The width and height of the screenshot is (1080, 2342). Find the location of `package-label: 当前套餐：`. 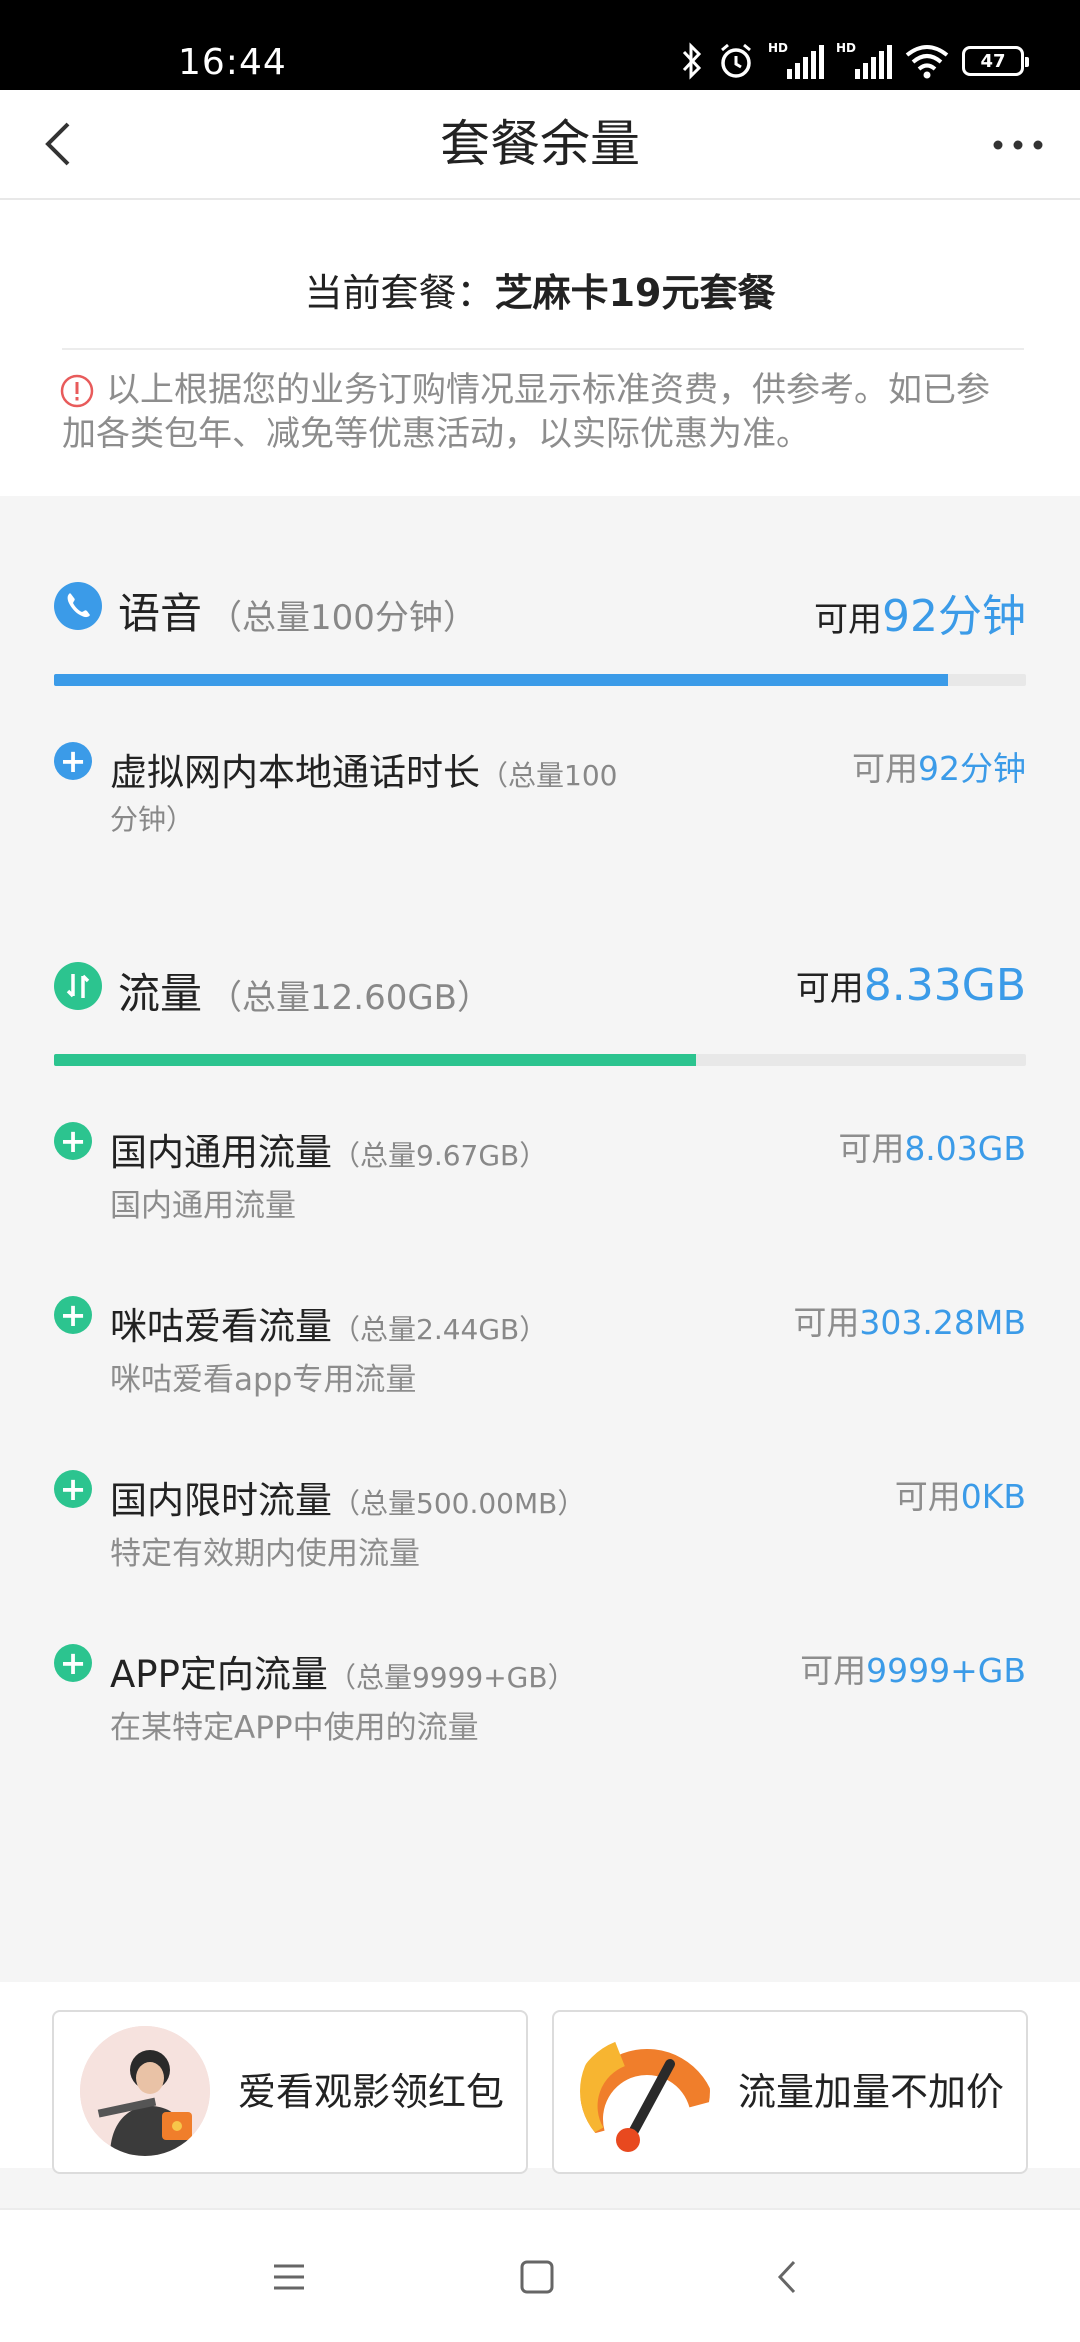

package-label: 当前套餐： is located at coordinates (399, 293).